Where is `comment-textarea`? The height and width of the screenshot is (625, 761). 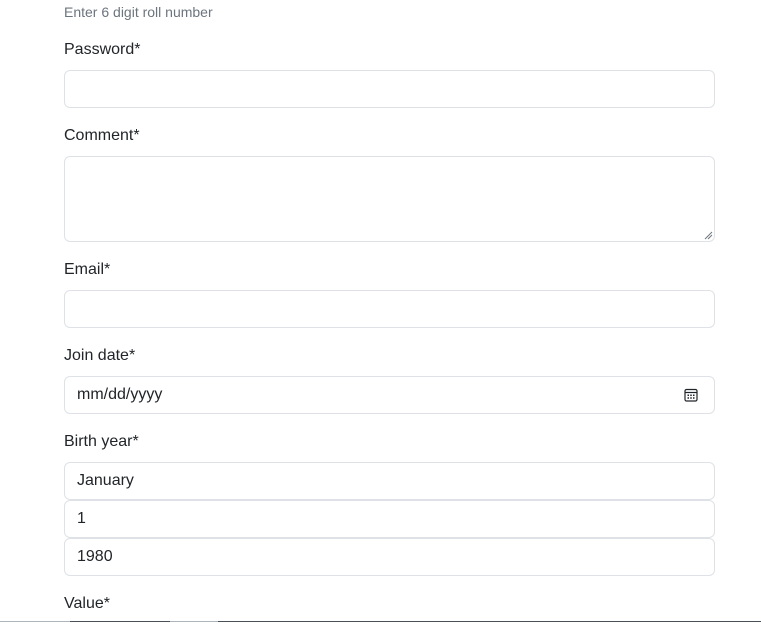
comment-textarea is located at coordinates (389, 199).